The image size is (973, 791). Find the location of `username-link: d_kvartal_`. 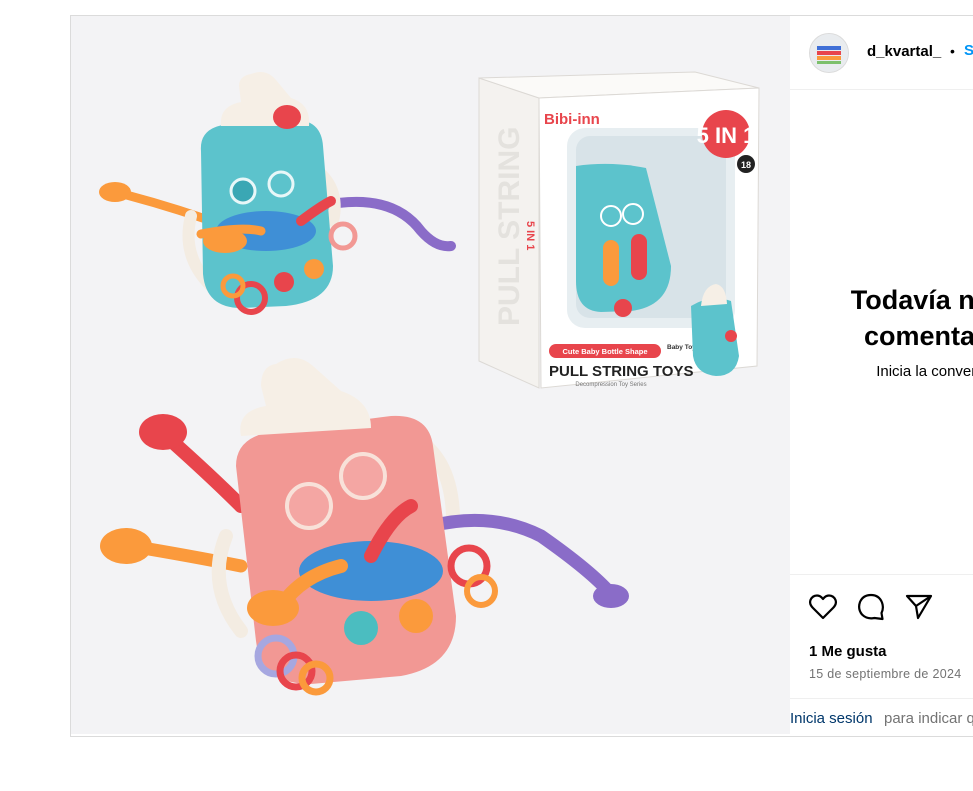

username-link: d_kvartal_ is located at coordinates (904, 51).